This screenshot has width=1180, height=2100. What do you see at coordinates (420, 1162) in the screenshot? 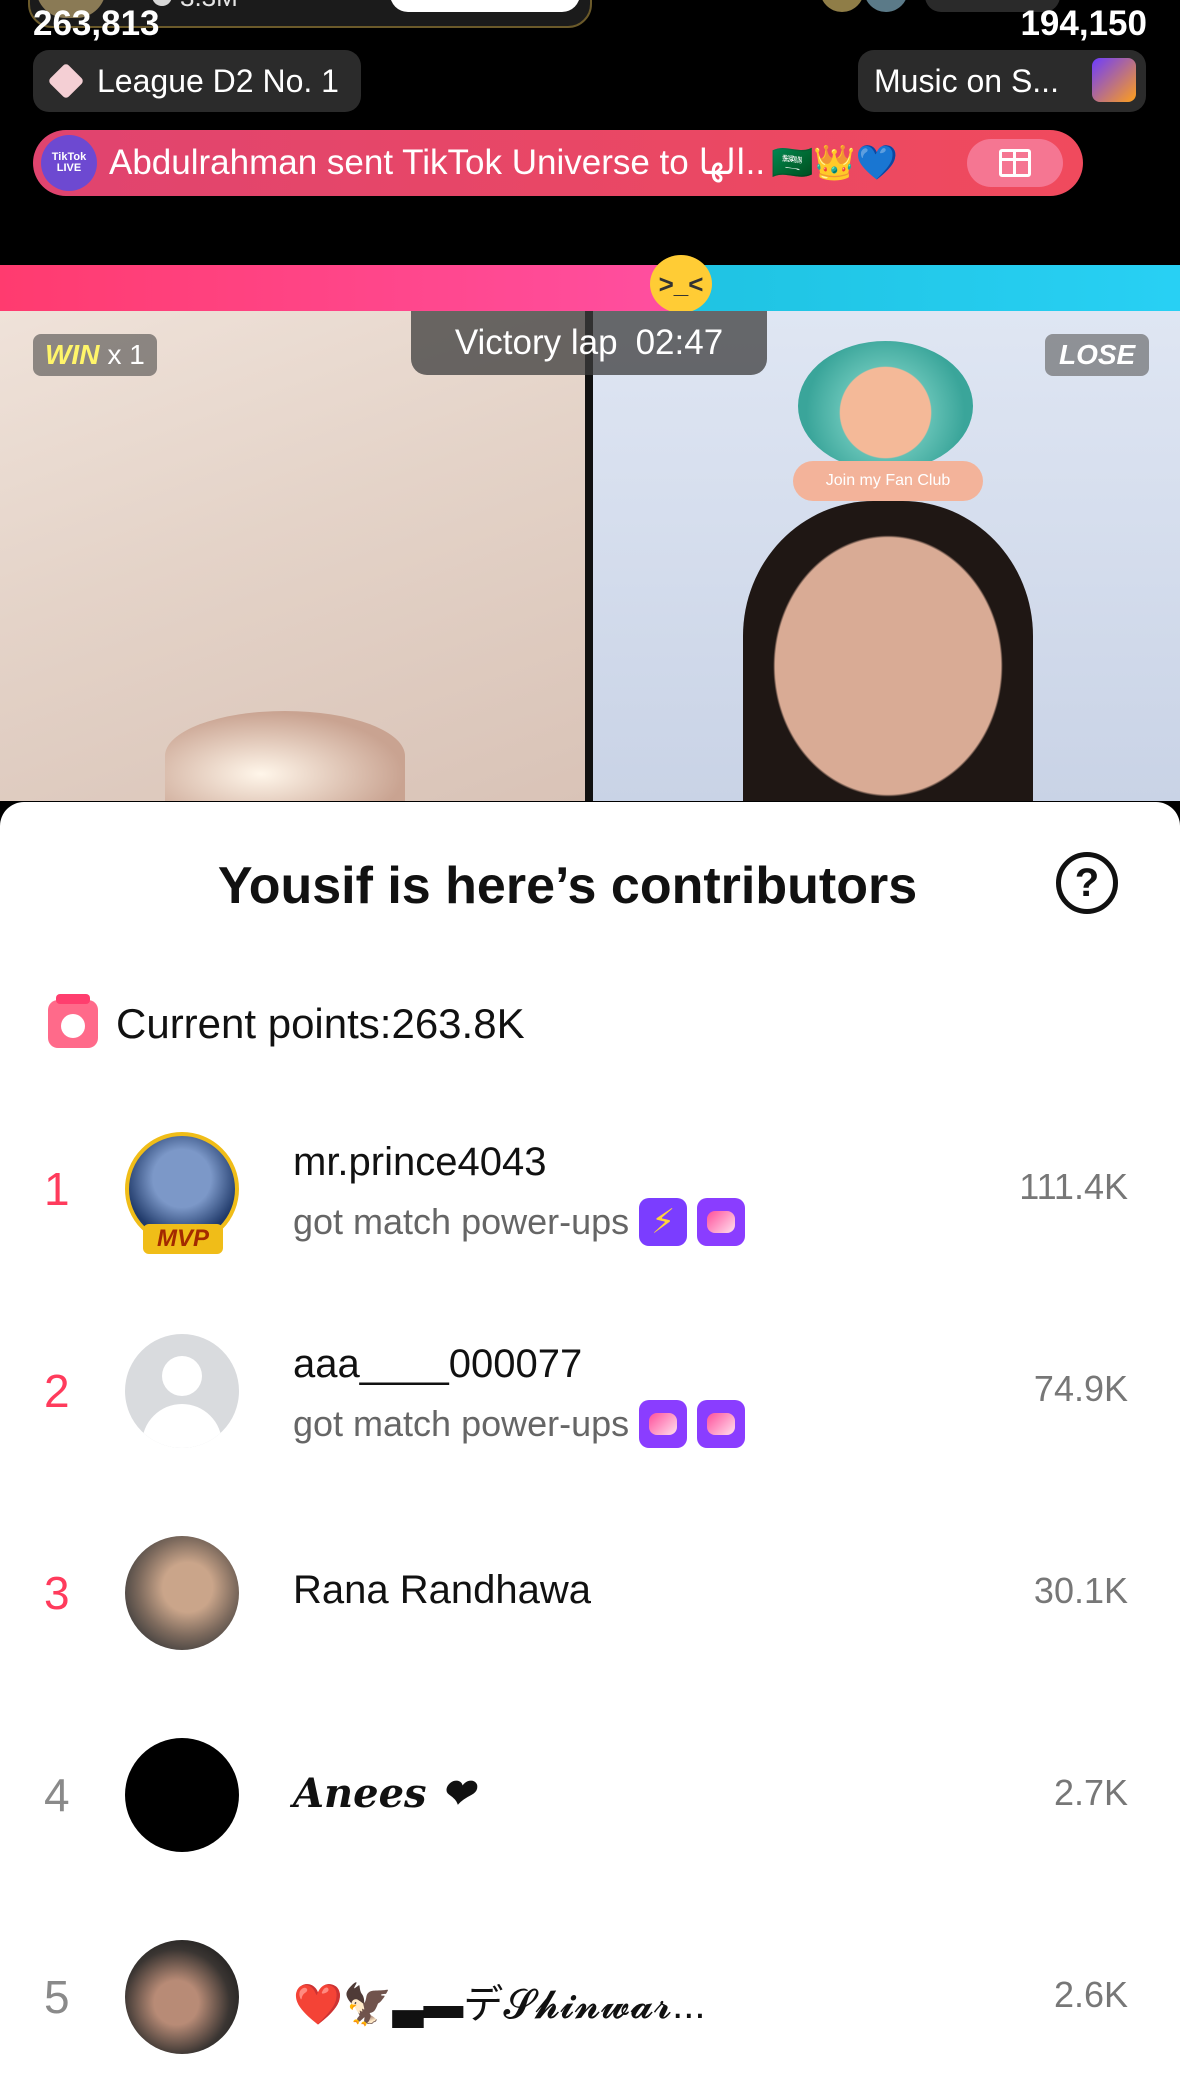
I see `contributor-name: mr.prince4043` at bounding box center [420, 1162].